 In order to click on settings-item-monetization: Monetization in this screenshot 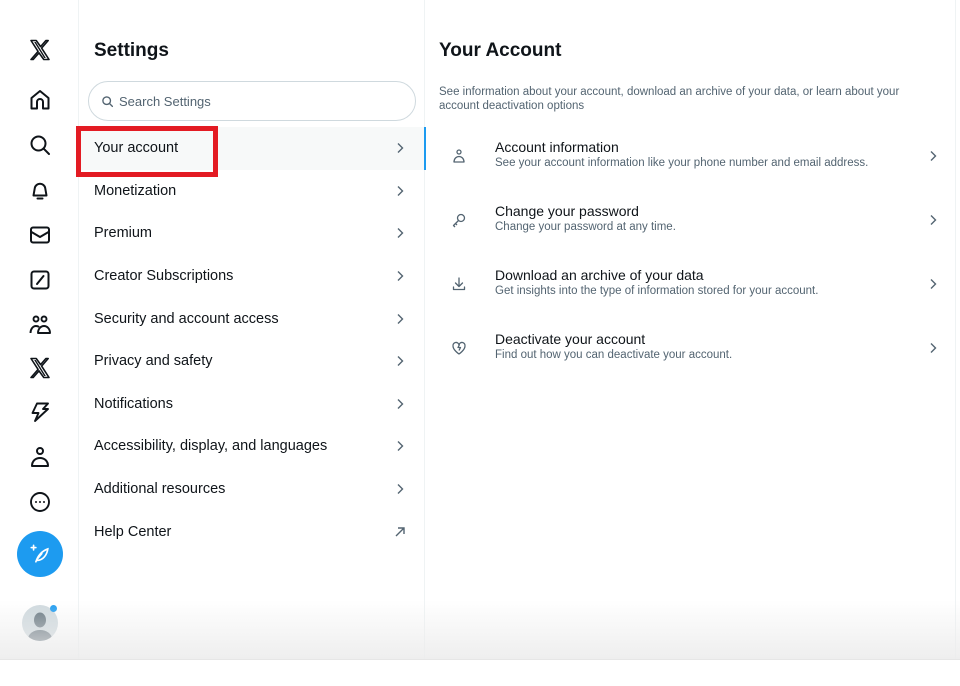, I will do `click(251, 191)`.